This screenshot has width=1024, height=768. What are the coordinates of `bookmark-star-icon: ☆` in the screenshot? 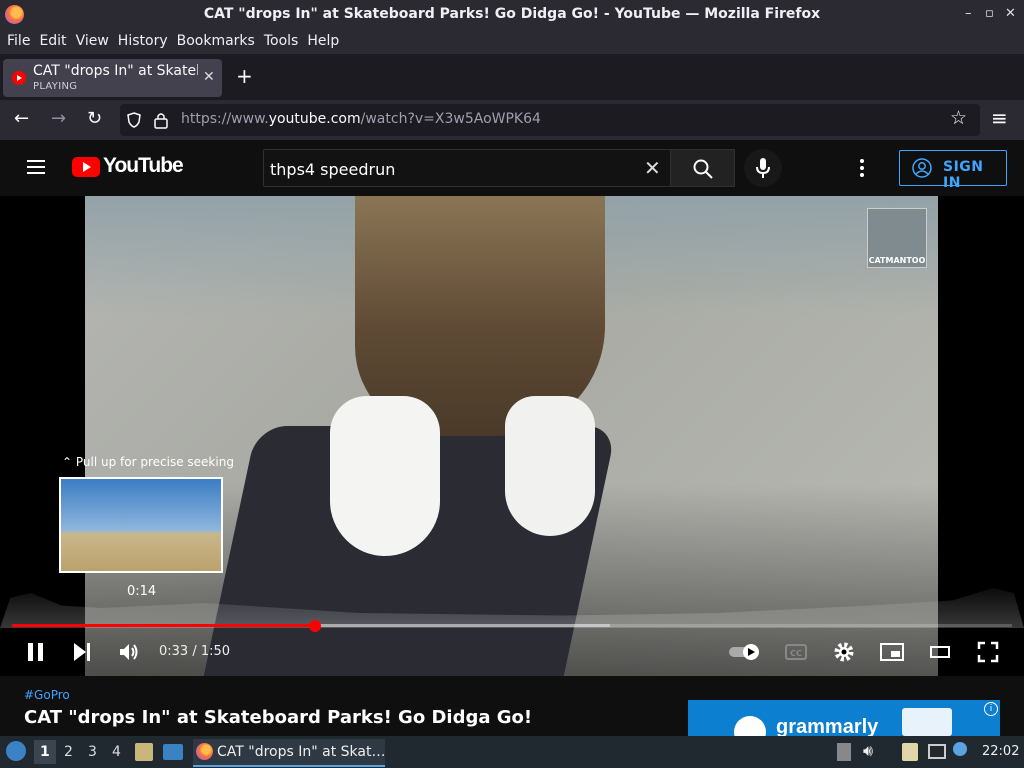 It's located at (958, 118).